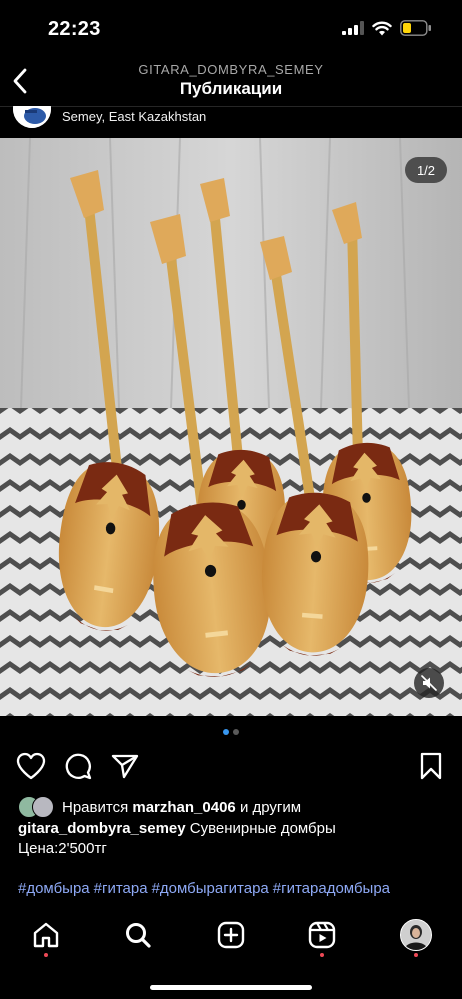 This screenshot has height=999, width=462. Describe the element at coordinates (270, 807) in the screenshot. I see `likes-suffix: и другим` at that location.